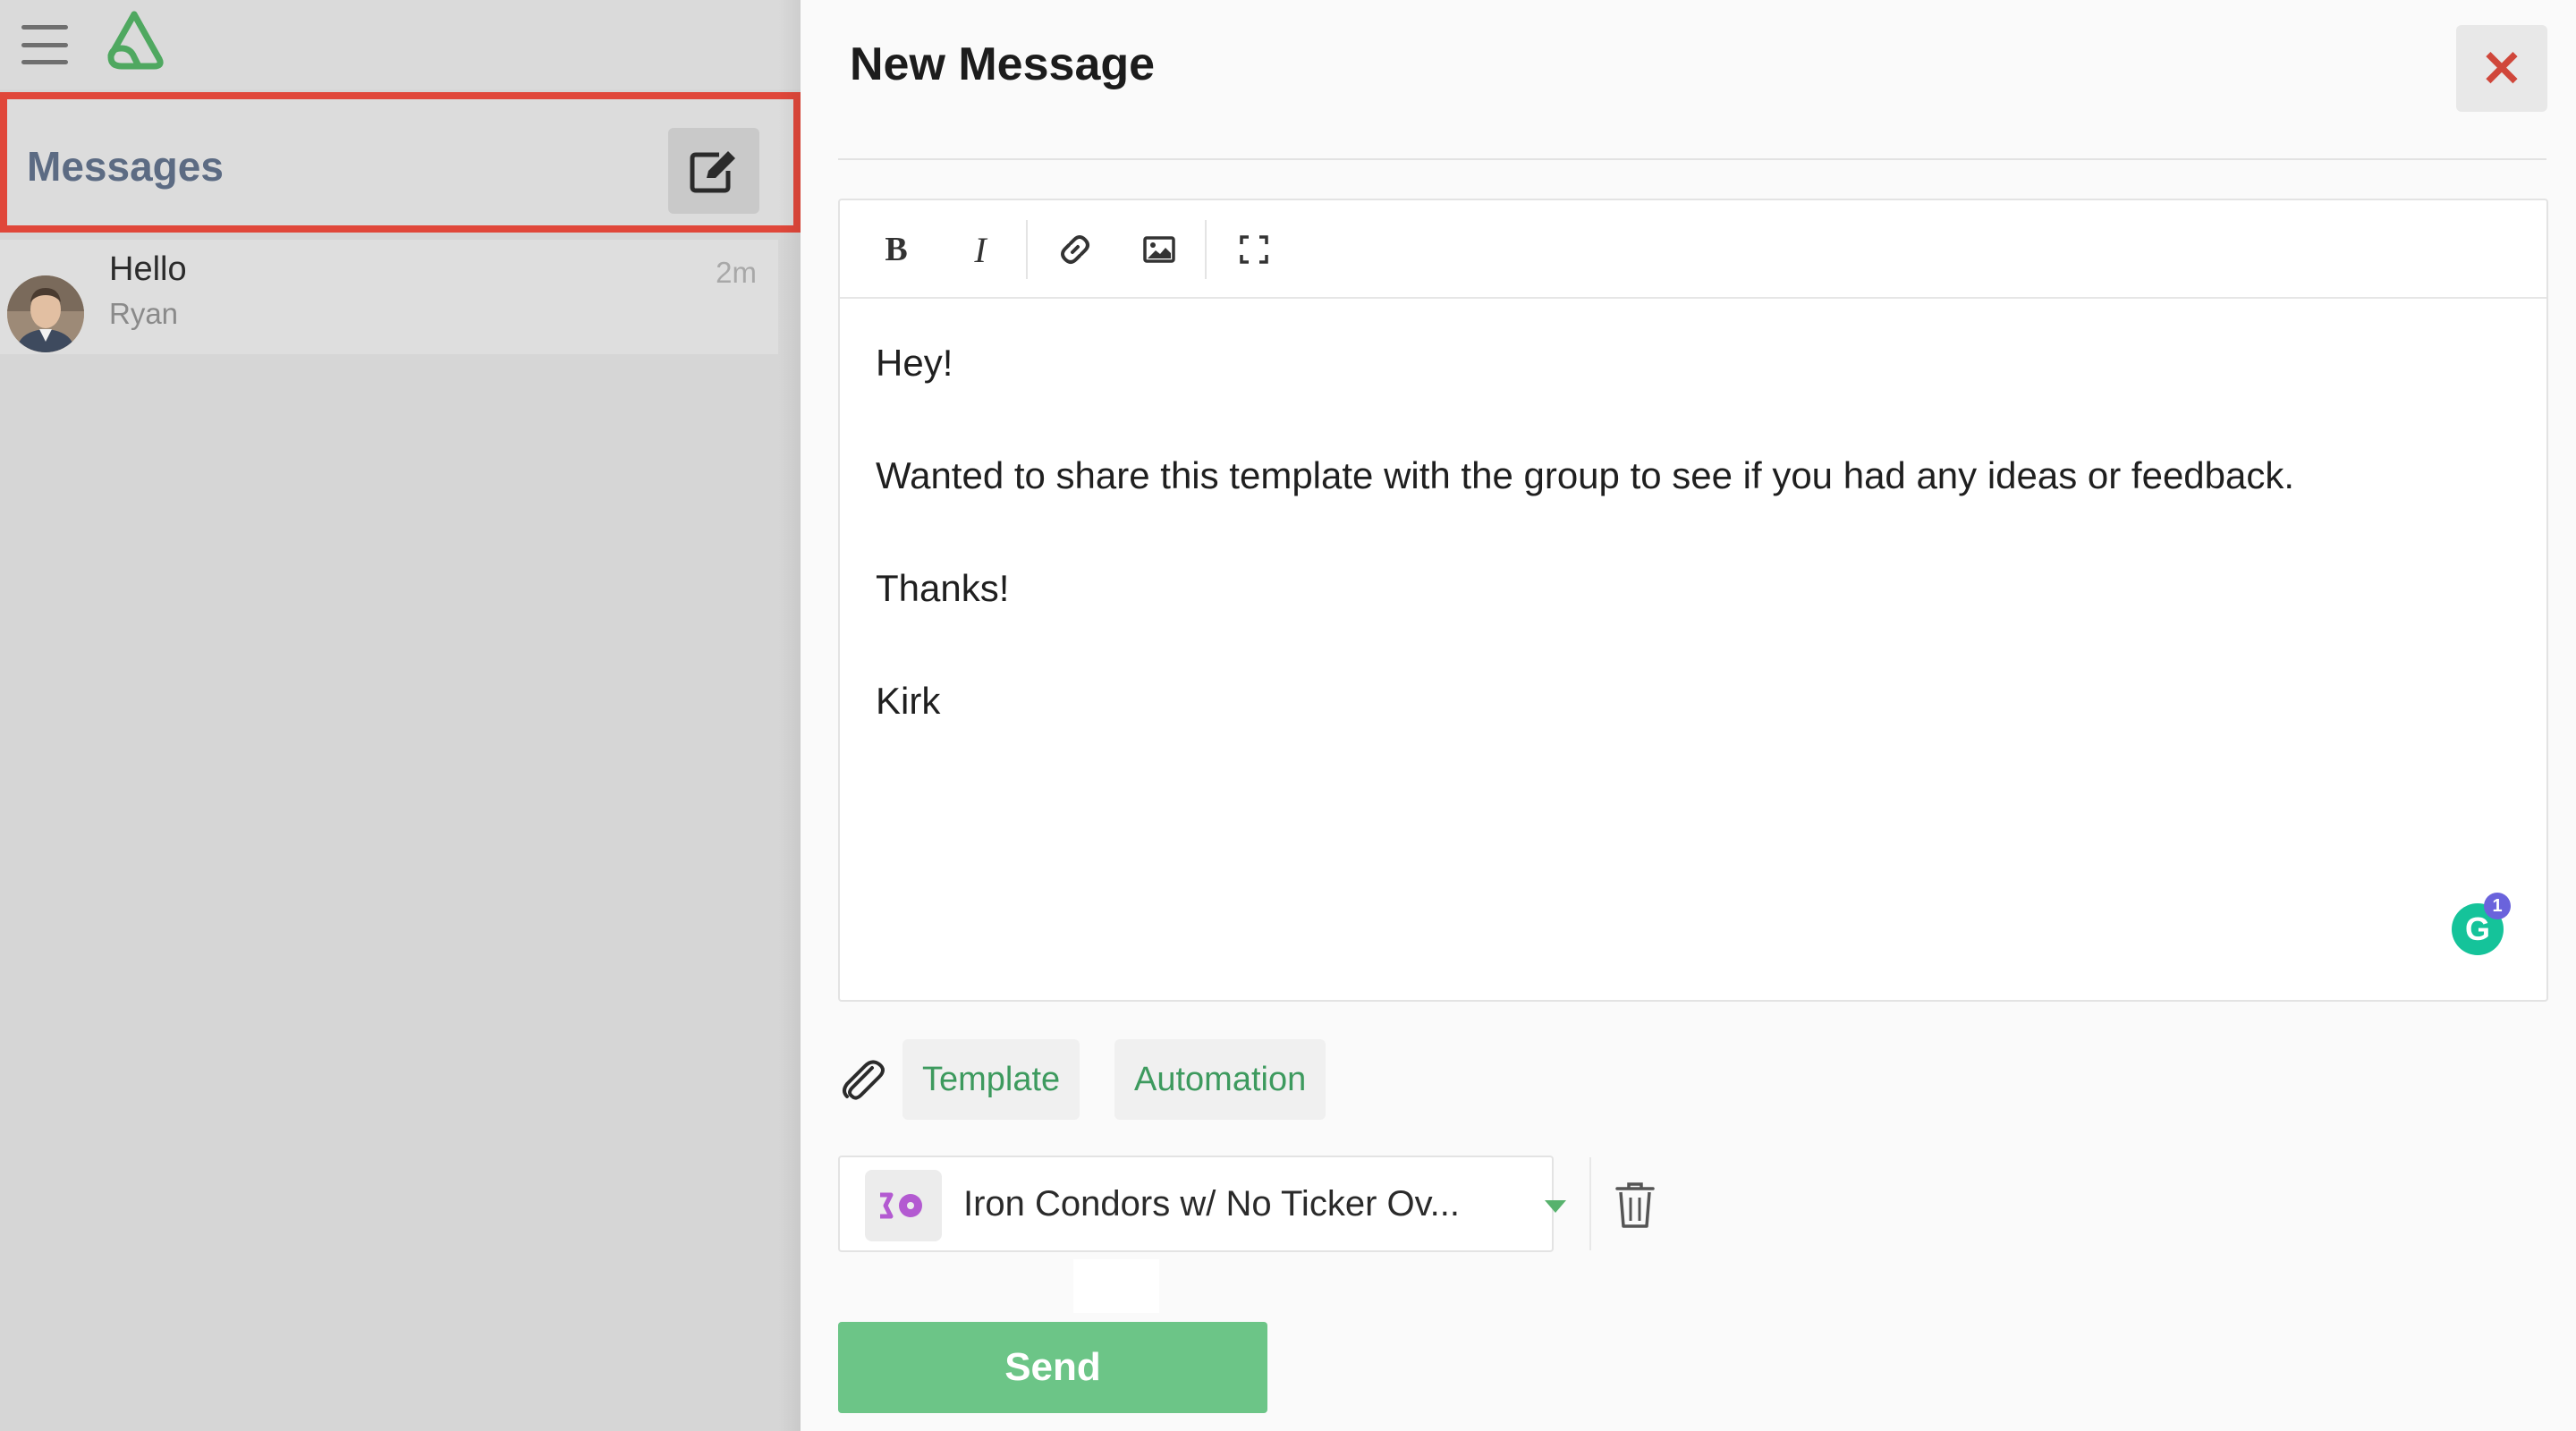 The height and width of the screenshot is (1431, 2576). Describe the element at coordinates (125, 166) in the screenshot. I see `messages-title: Messages` at that location.